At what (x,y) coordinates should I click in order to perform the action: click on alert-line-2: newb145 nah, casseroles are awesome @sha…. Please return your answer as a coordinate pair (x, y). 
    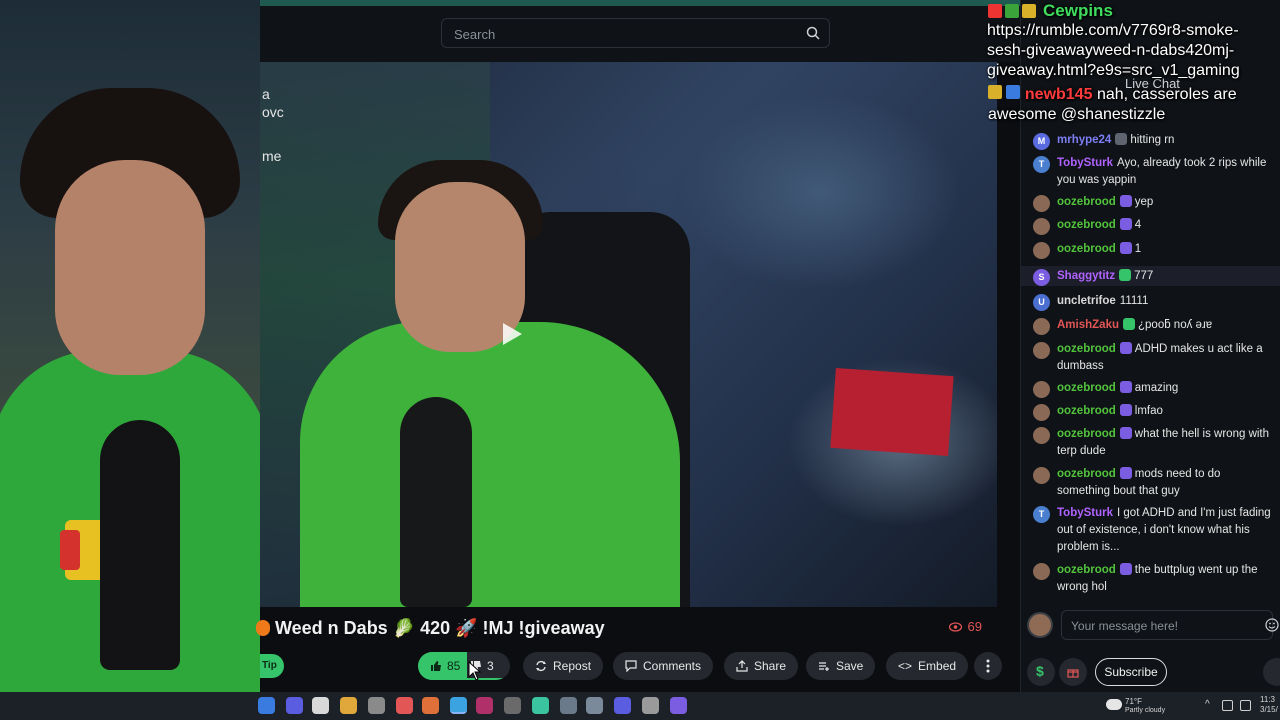
    Looking at the image, I should click on (1133, 105).